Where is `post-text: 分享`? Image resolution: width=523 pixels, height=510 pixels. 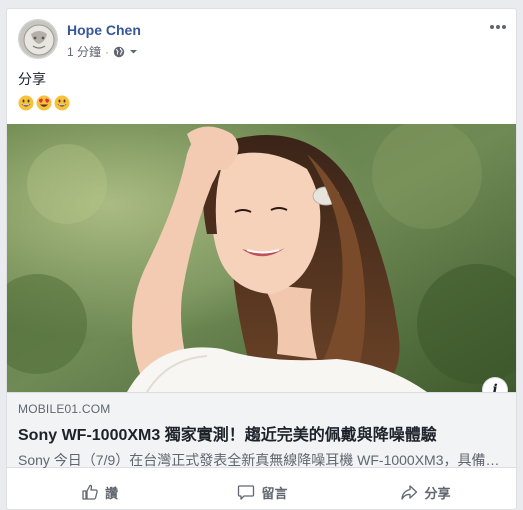
post-text: 分享 is located at coordinates (32, 79).